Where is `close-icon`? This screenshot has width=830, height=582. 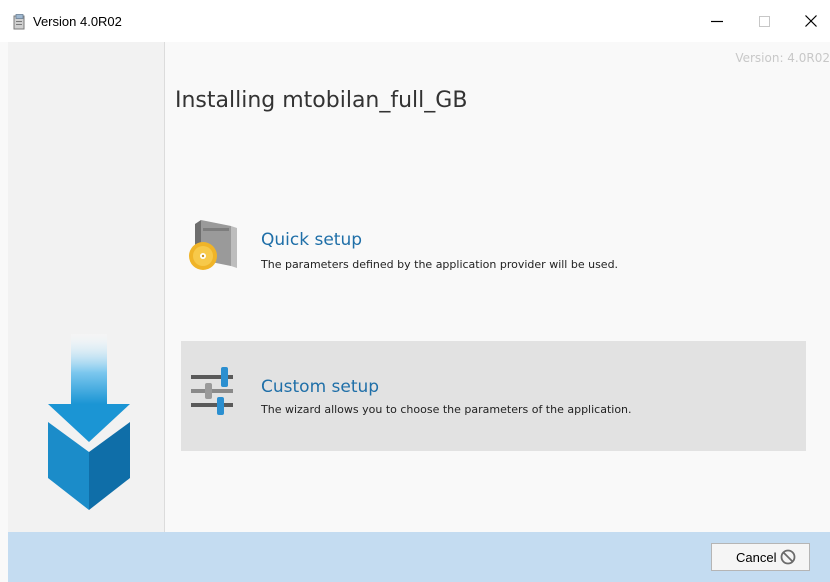 close-icon is located at coordinates (811, 21).